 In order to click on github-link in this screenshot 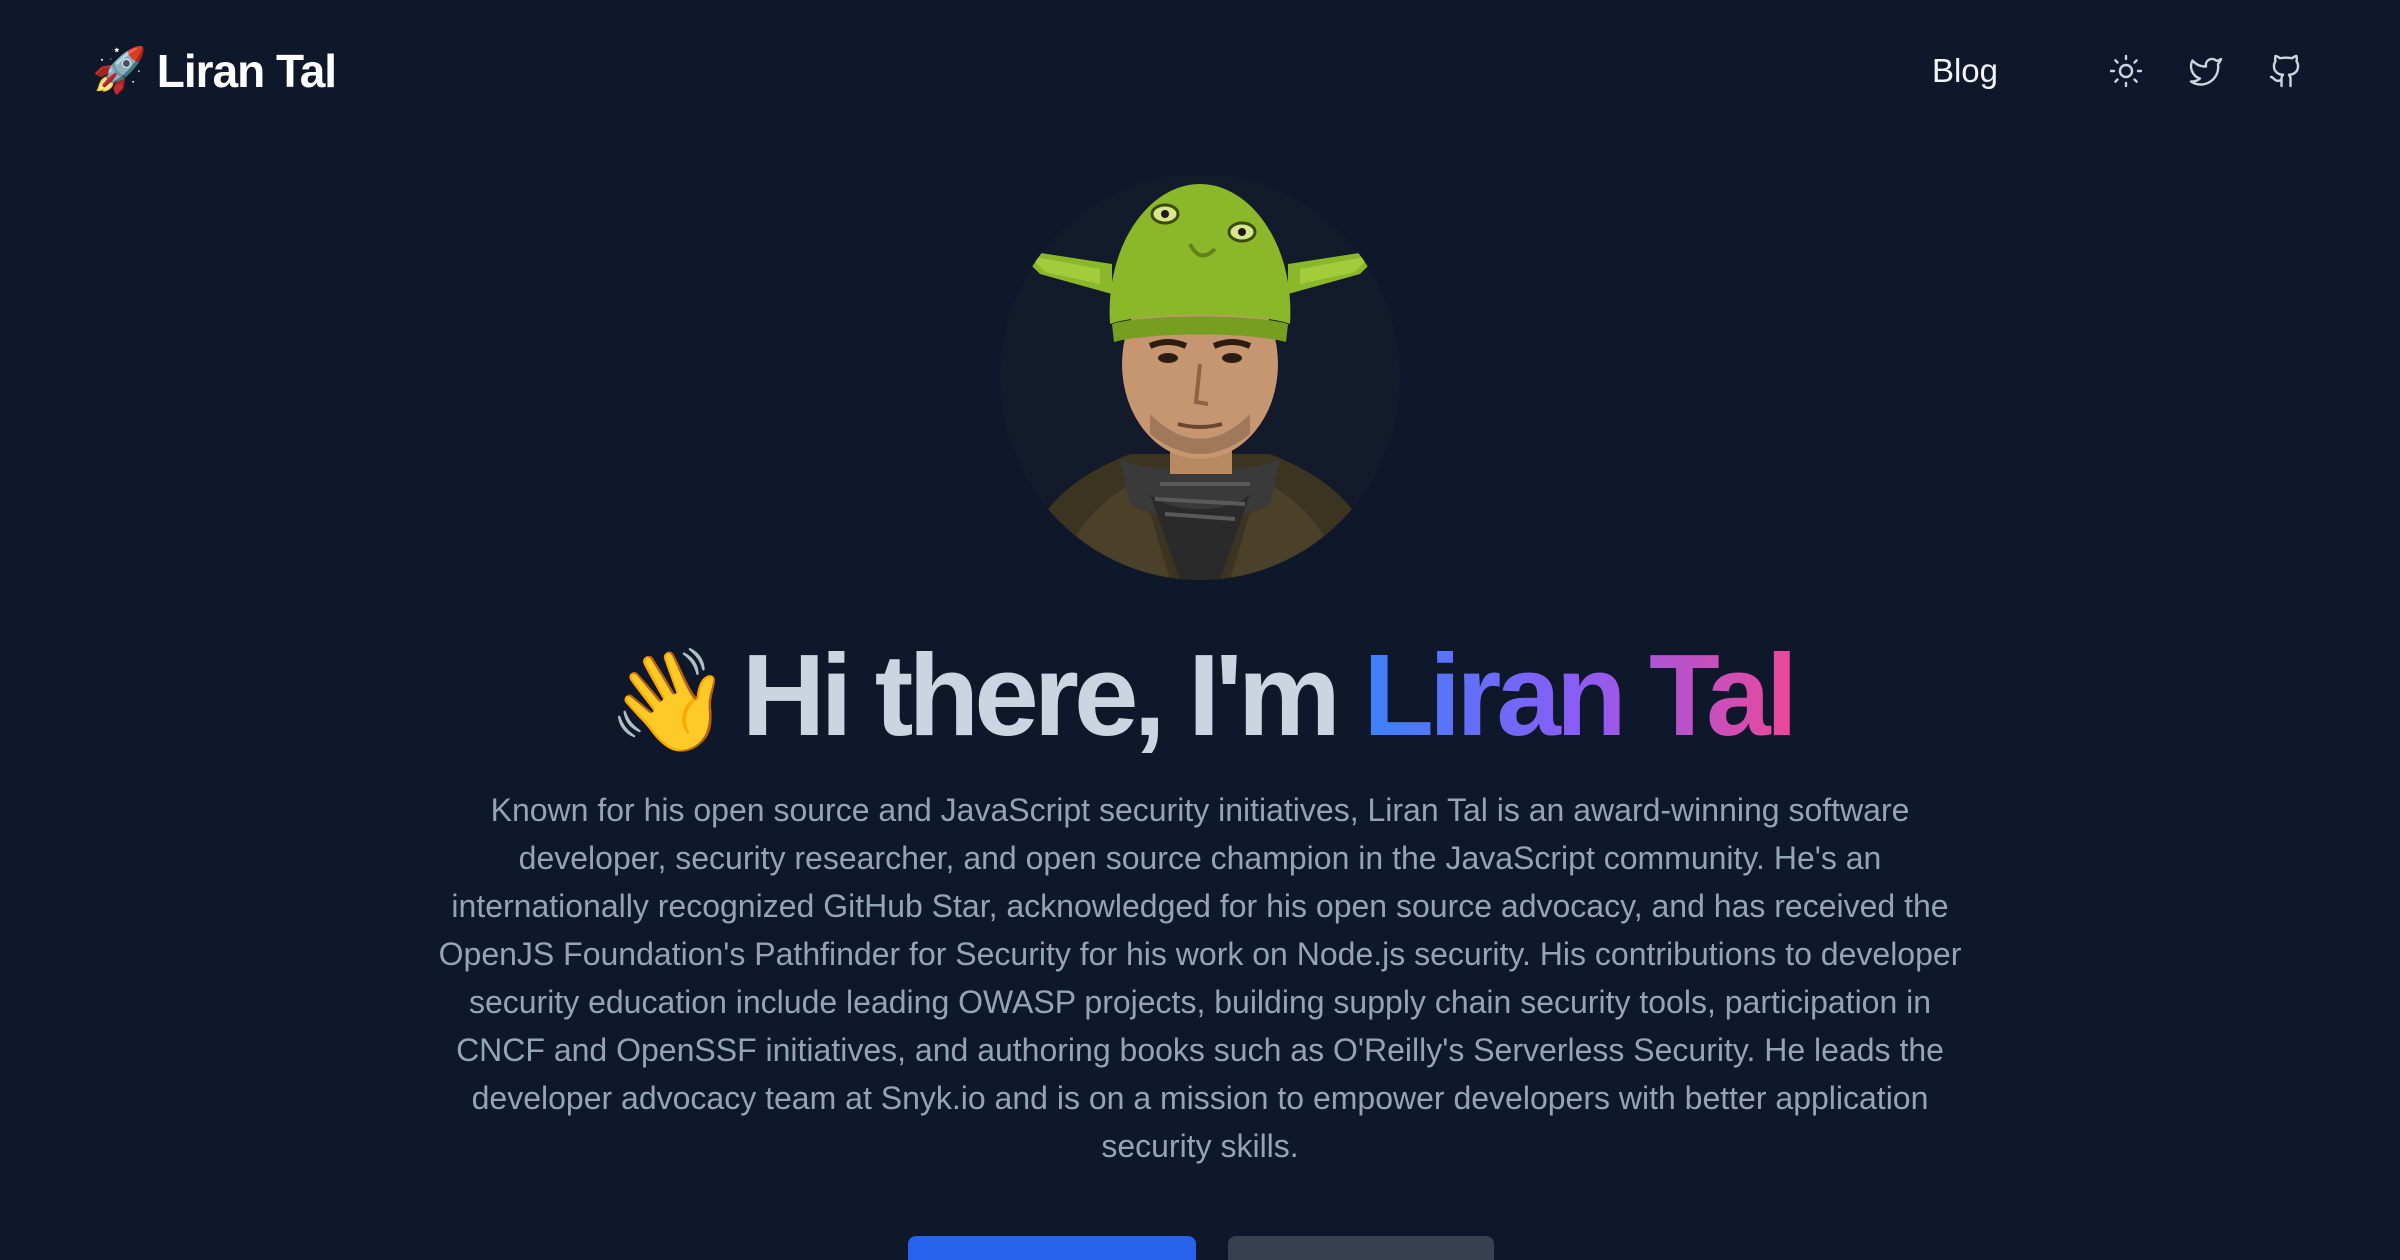, I will do `click(2286, 71)`.